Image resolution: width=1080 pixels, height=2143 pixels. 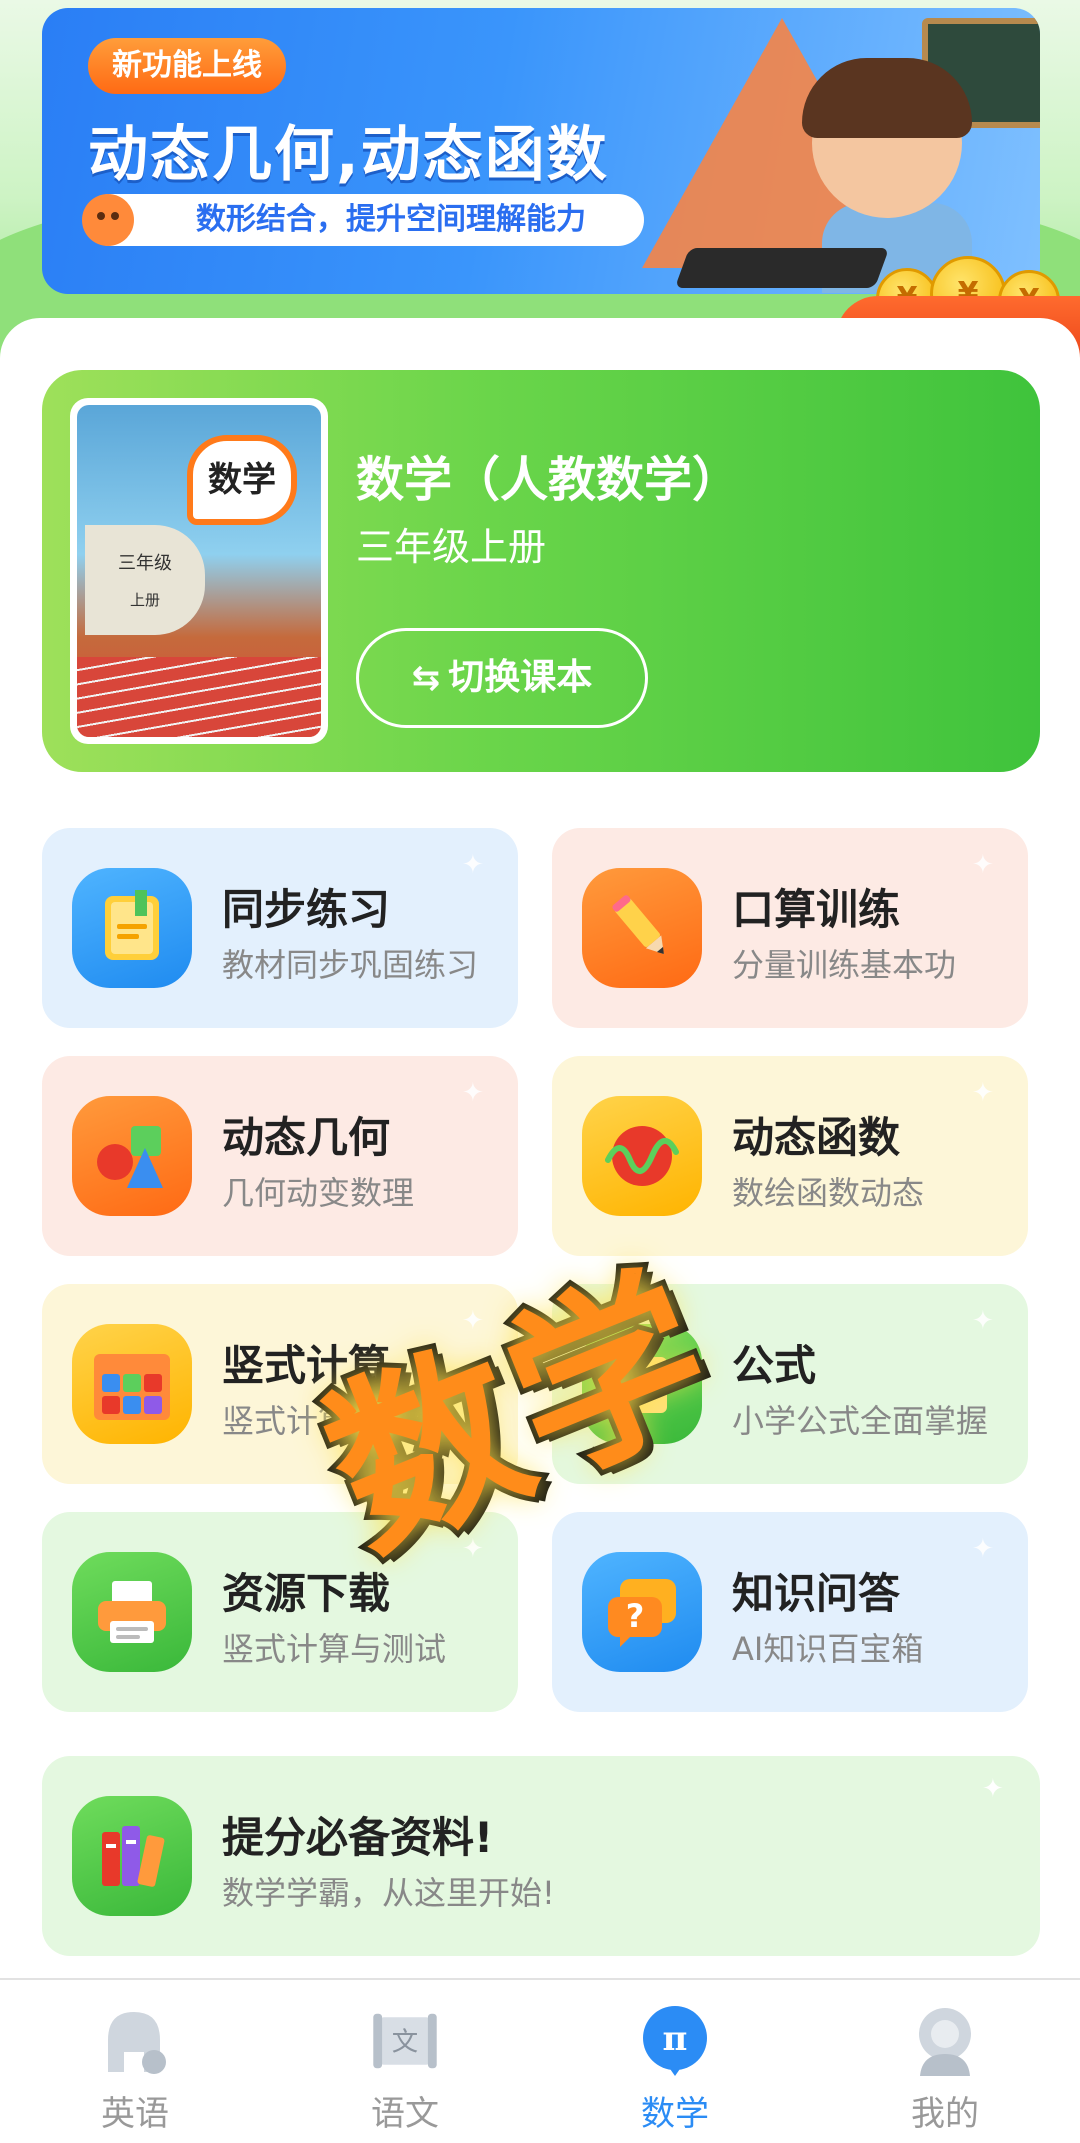 I want to click on feature-title: 资源下载, so click(x=306, y=1593).